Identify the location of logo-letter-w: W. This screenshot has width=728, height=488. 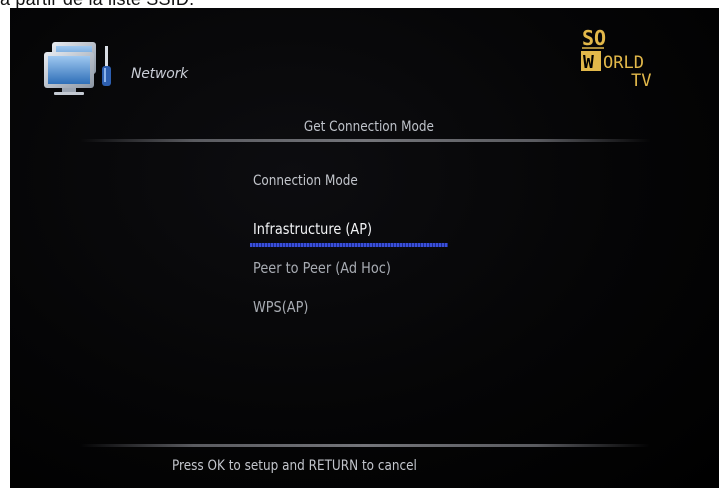
(588, 62).